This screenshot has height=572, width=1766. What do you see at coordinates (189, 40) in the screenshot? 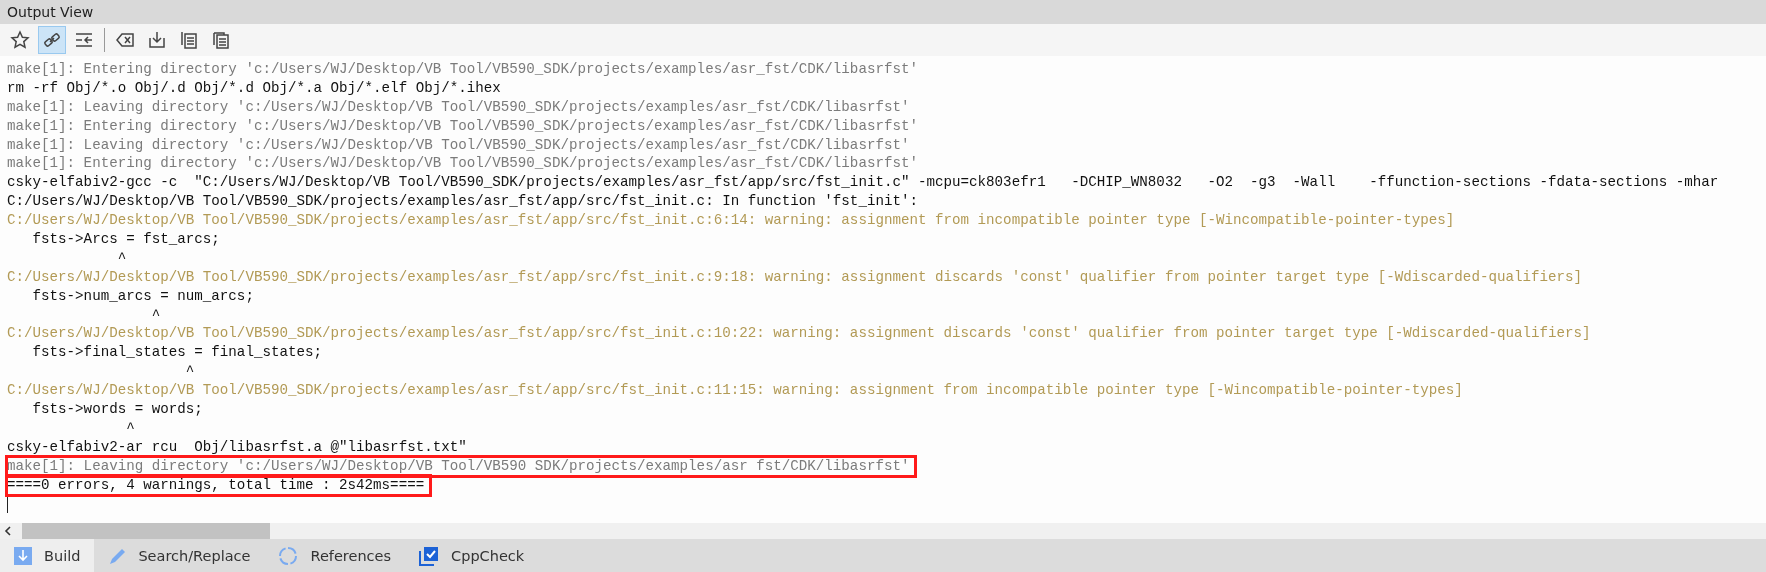
I see `copy-icon` at bounding box center [189, 40].